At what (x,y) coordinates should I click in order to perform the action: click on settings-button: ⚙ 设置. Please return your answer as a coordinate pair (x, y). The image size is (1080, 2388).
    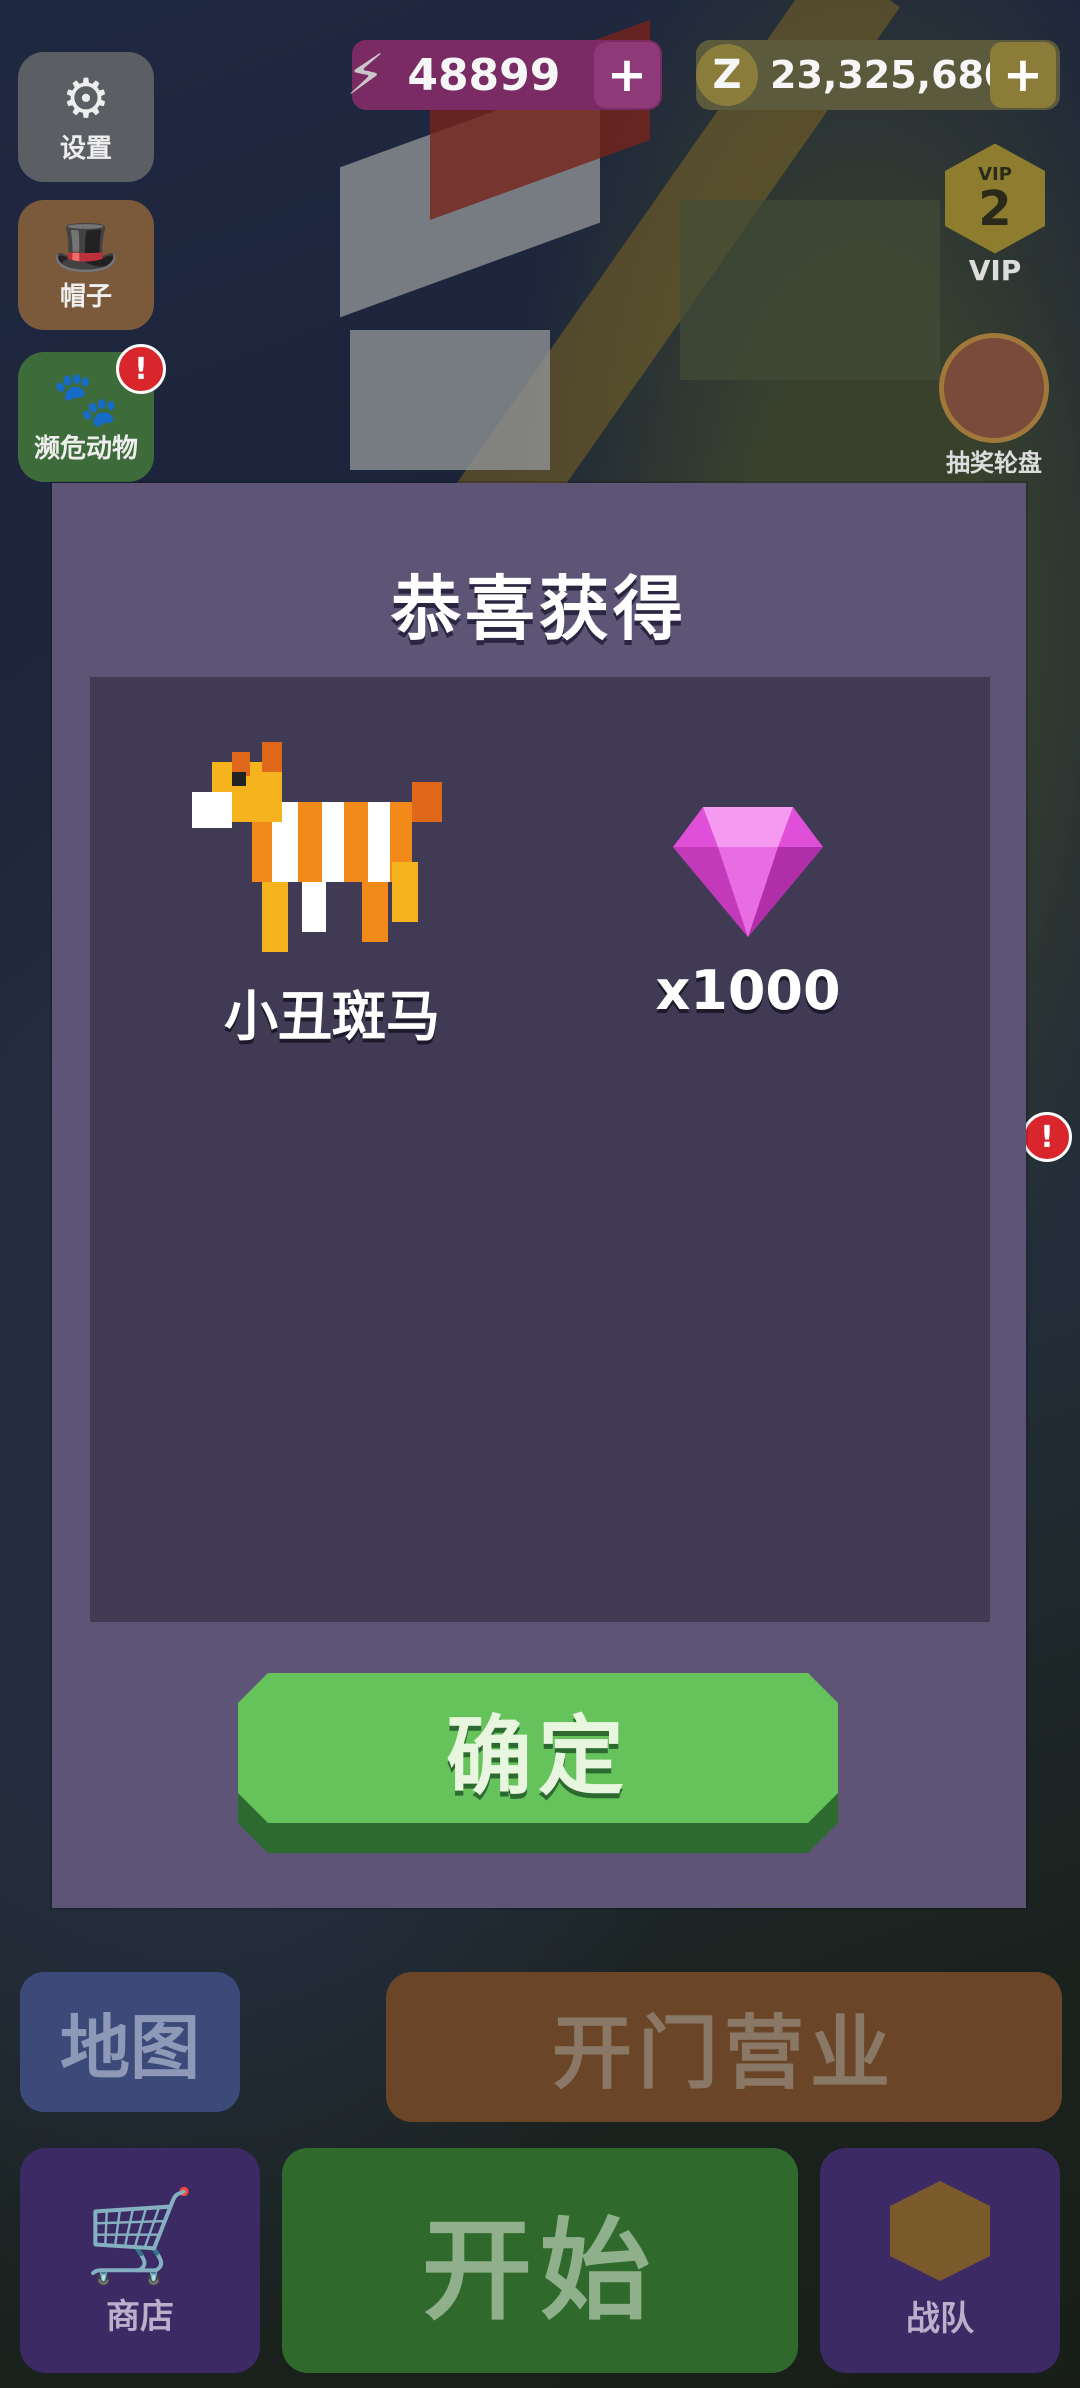
    Looking at the image, I should click on (86, 117).